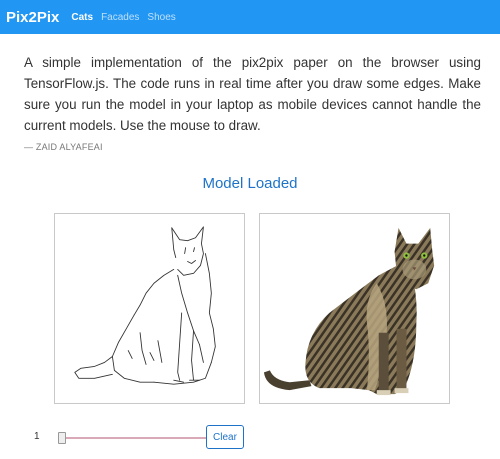 This screenshot has width=500, height=459. Describe the element at coordinates (145, 305) in the screenshot. I see `cat-sketch` at that location.